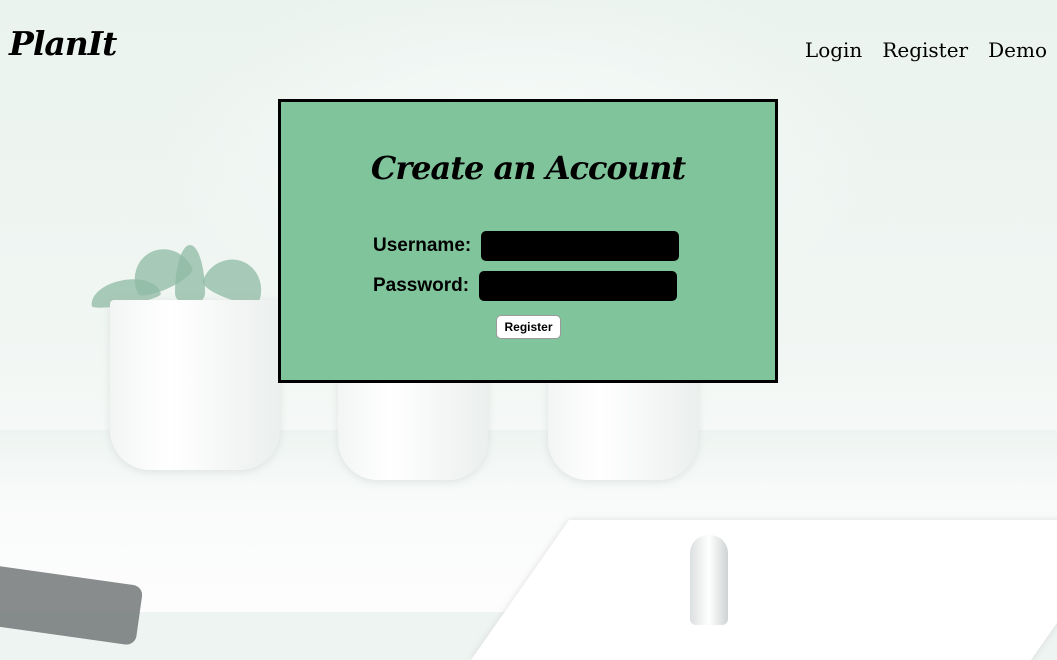 The image size is (1057, 660). What do you see at coordinates (528, 168) in the screenshot?
I see `form-title: Create an Account` at bounding box center [528, 168].